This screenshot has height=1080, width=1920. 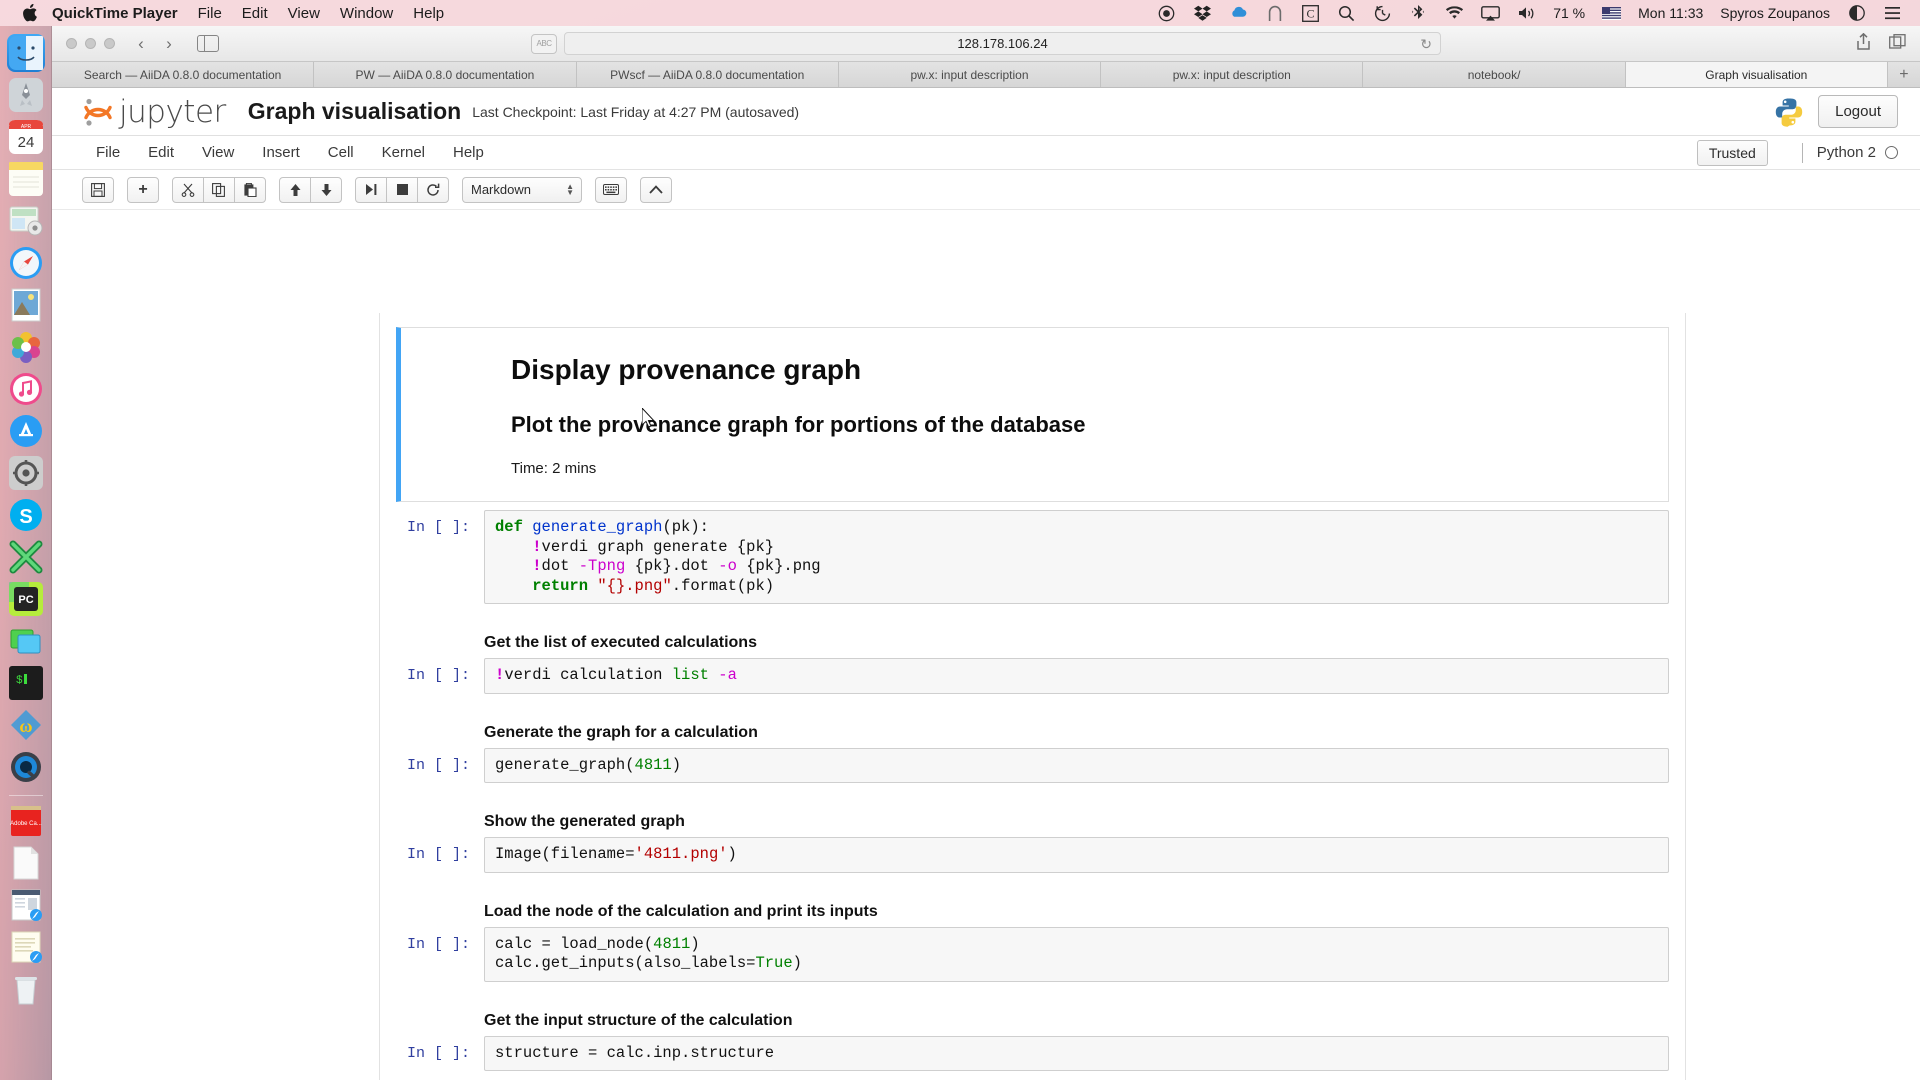 I want to click on zoom-window-button, so click(x=109, y=43).